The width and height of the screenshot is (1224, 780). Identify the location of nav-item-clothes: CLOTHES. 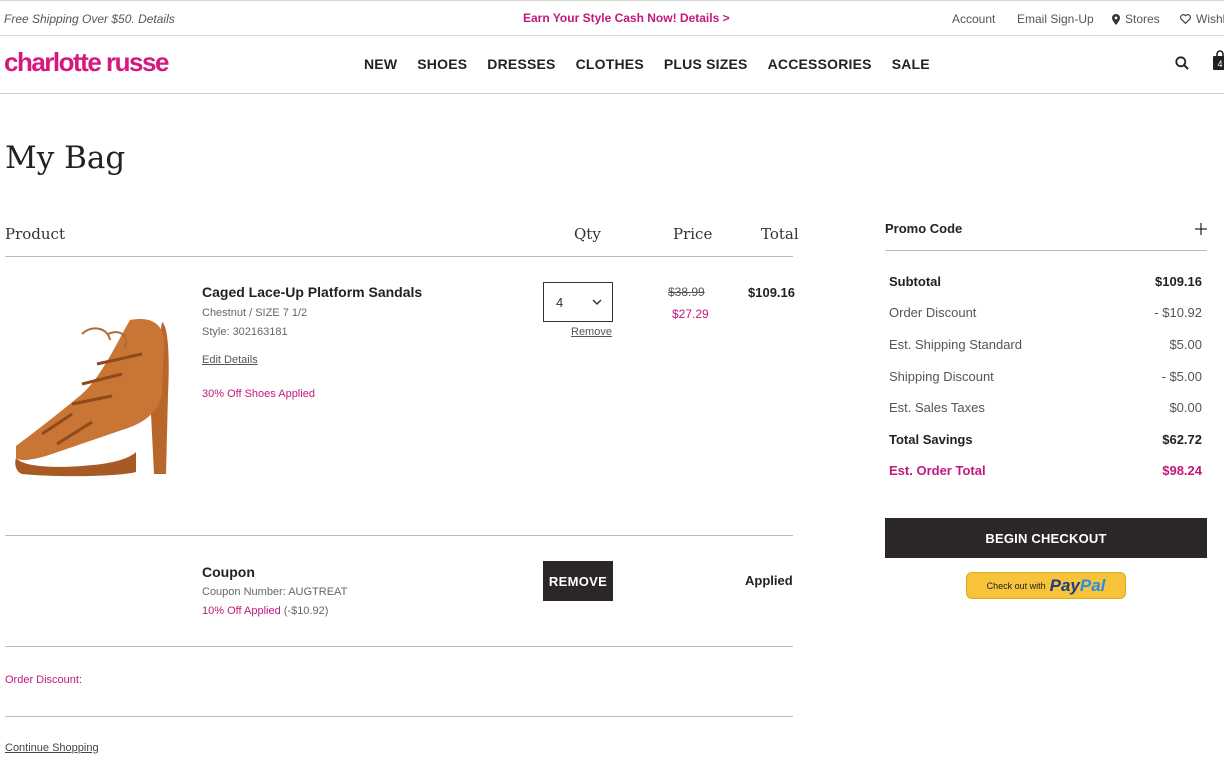
(610, 64).